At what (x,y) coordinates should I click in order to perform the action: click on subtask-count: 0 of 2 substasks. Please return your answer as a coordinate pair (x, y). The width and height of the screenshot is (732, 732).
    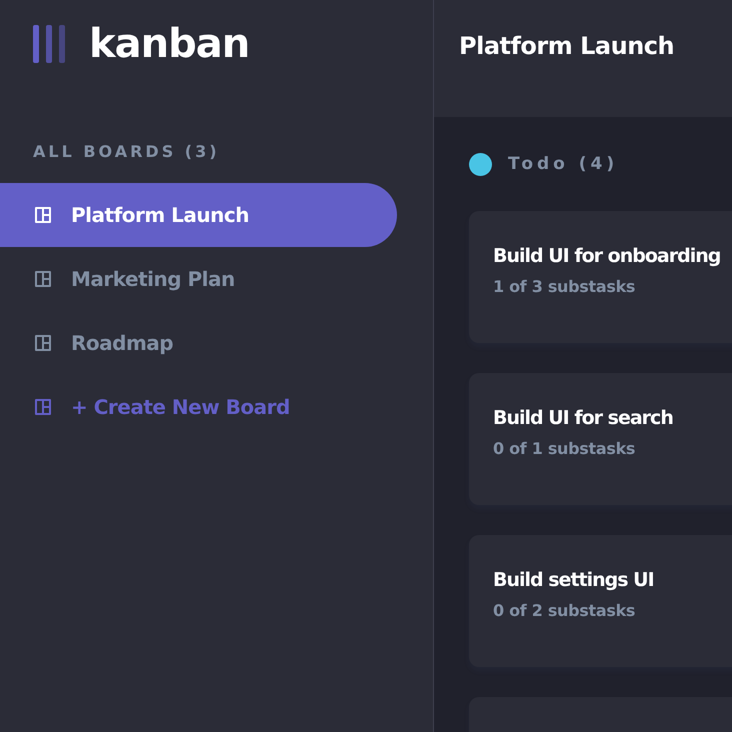
    Looking at the image, I should click on (564, 610).